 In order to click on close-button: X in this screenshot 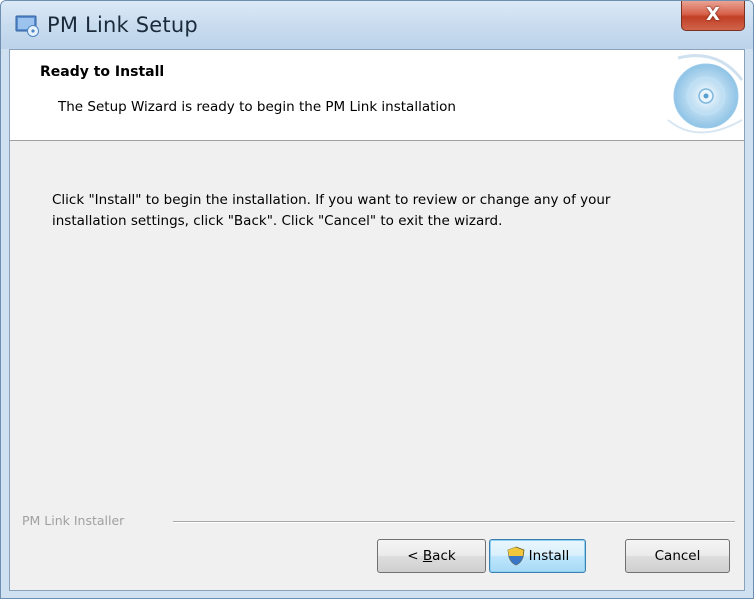, I will do `click(713, 16)`.